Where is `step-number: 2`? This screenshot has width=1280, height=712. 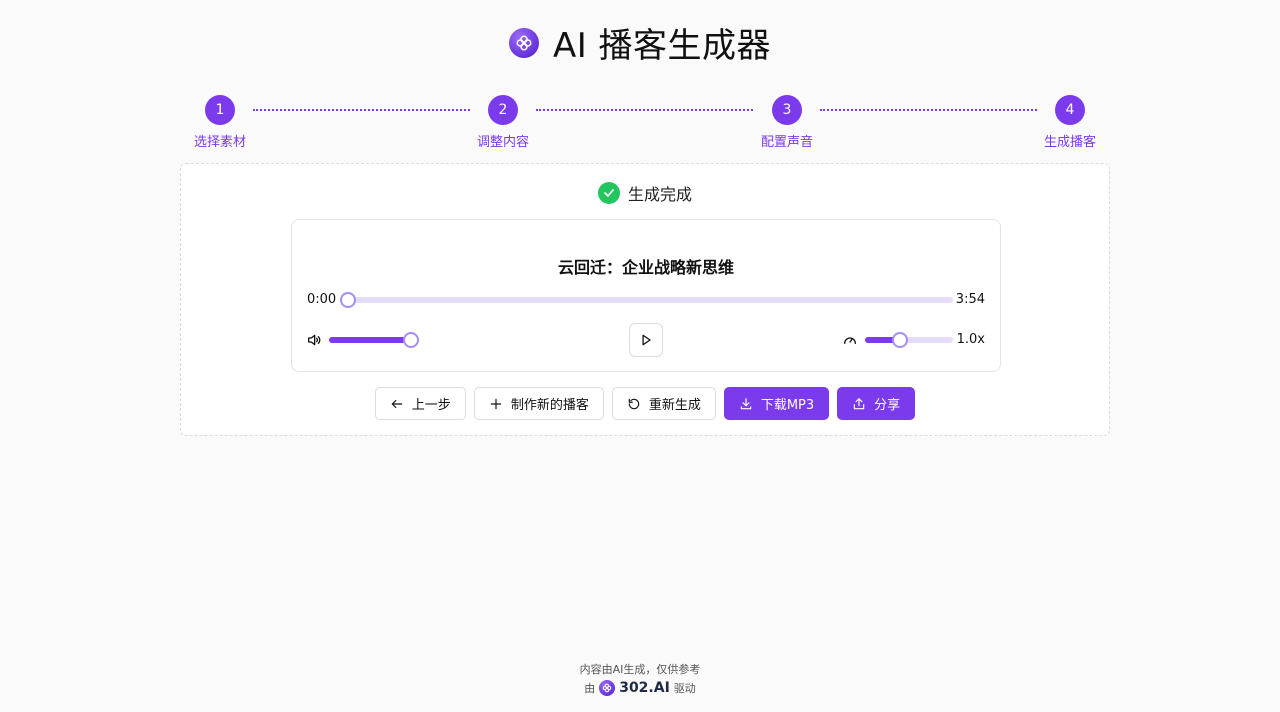
step-number: 2 is located at coordinates (503, 110).